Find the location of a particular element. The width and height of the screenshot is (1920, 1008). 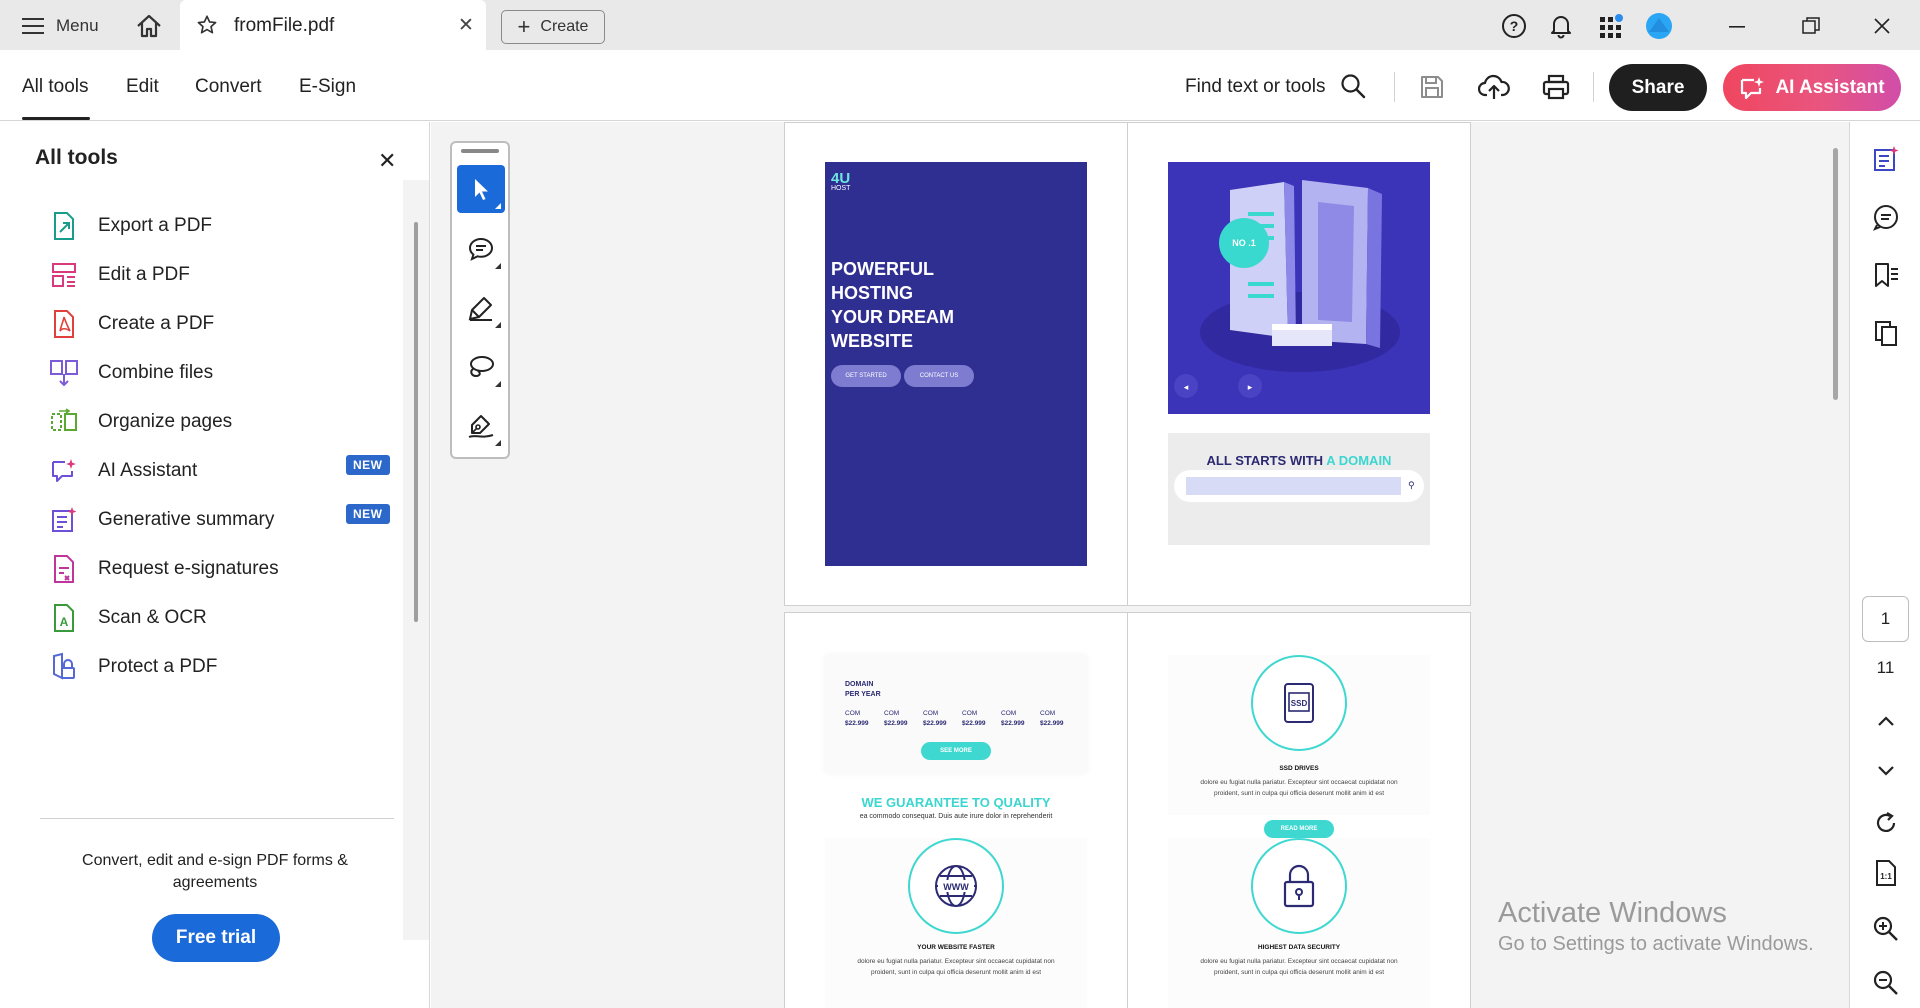

highlighter-icon is located at coordinates (480, 309).